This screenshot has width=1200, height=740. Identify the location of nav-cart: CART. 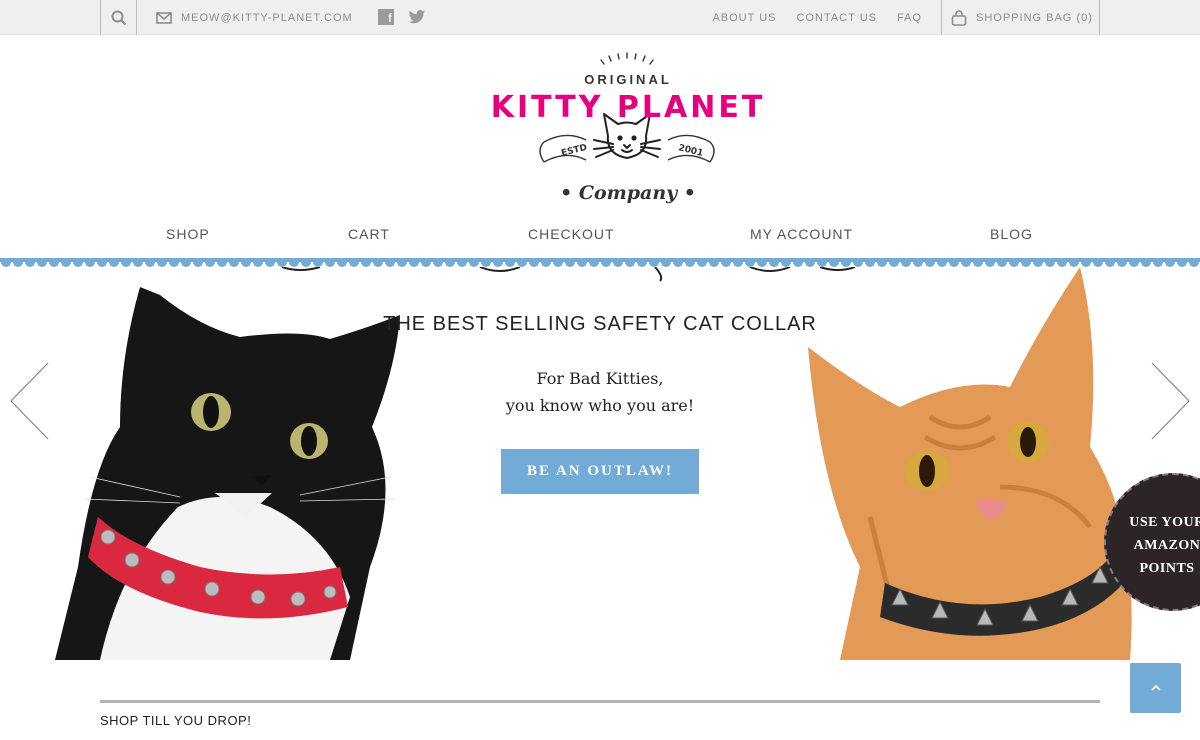
(369, 234).